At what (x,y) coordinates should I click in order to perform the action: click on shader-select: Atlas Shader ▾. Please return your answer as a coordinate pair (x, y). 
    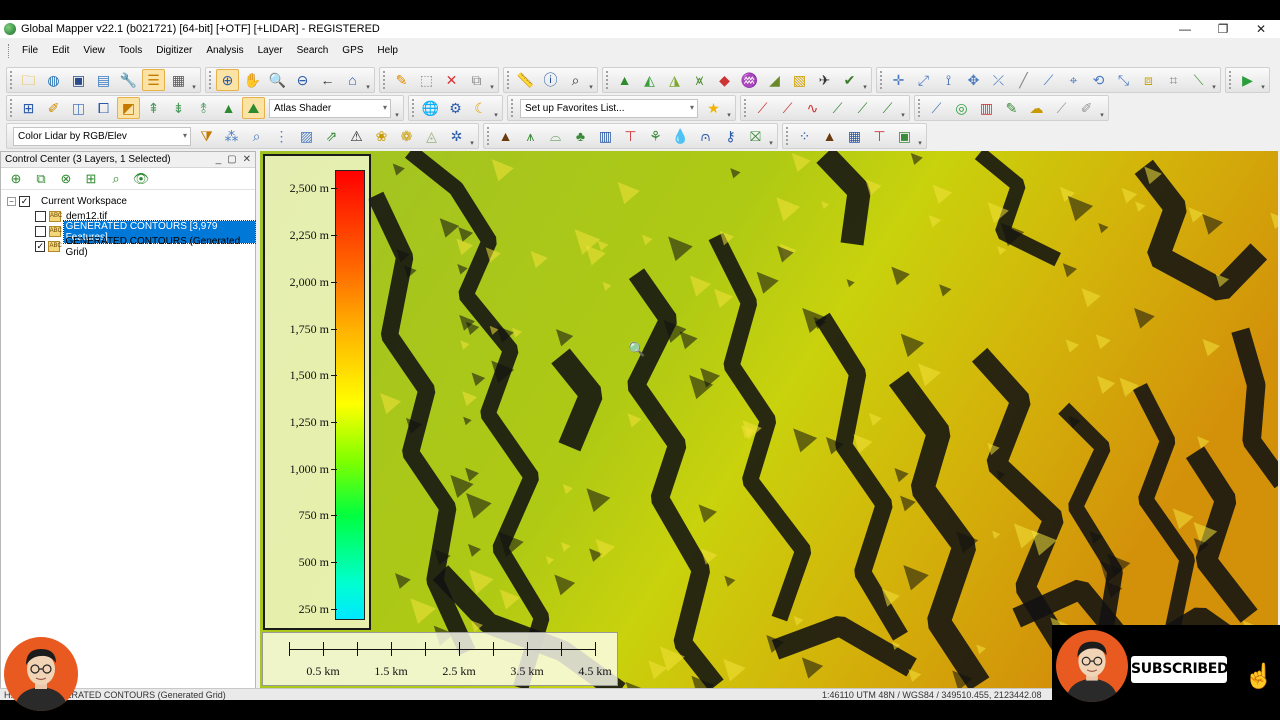
    Looking at the image, I should click on (330, 108).